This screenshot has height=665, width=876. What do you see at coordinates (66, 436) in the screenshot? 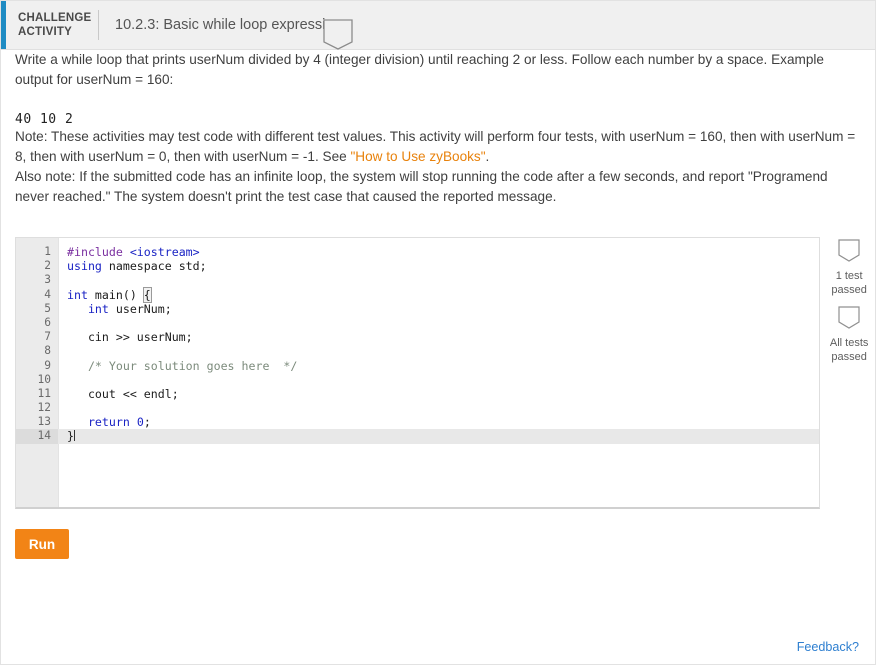
I see `code-text: }` at bounding box center [66, 436].